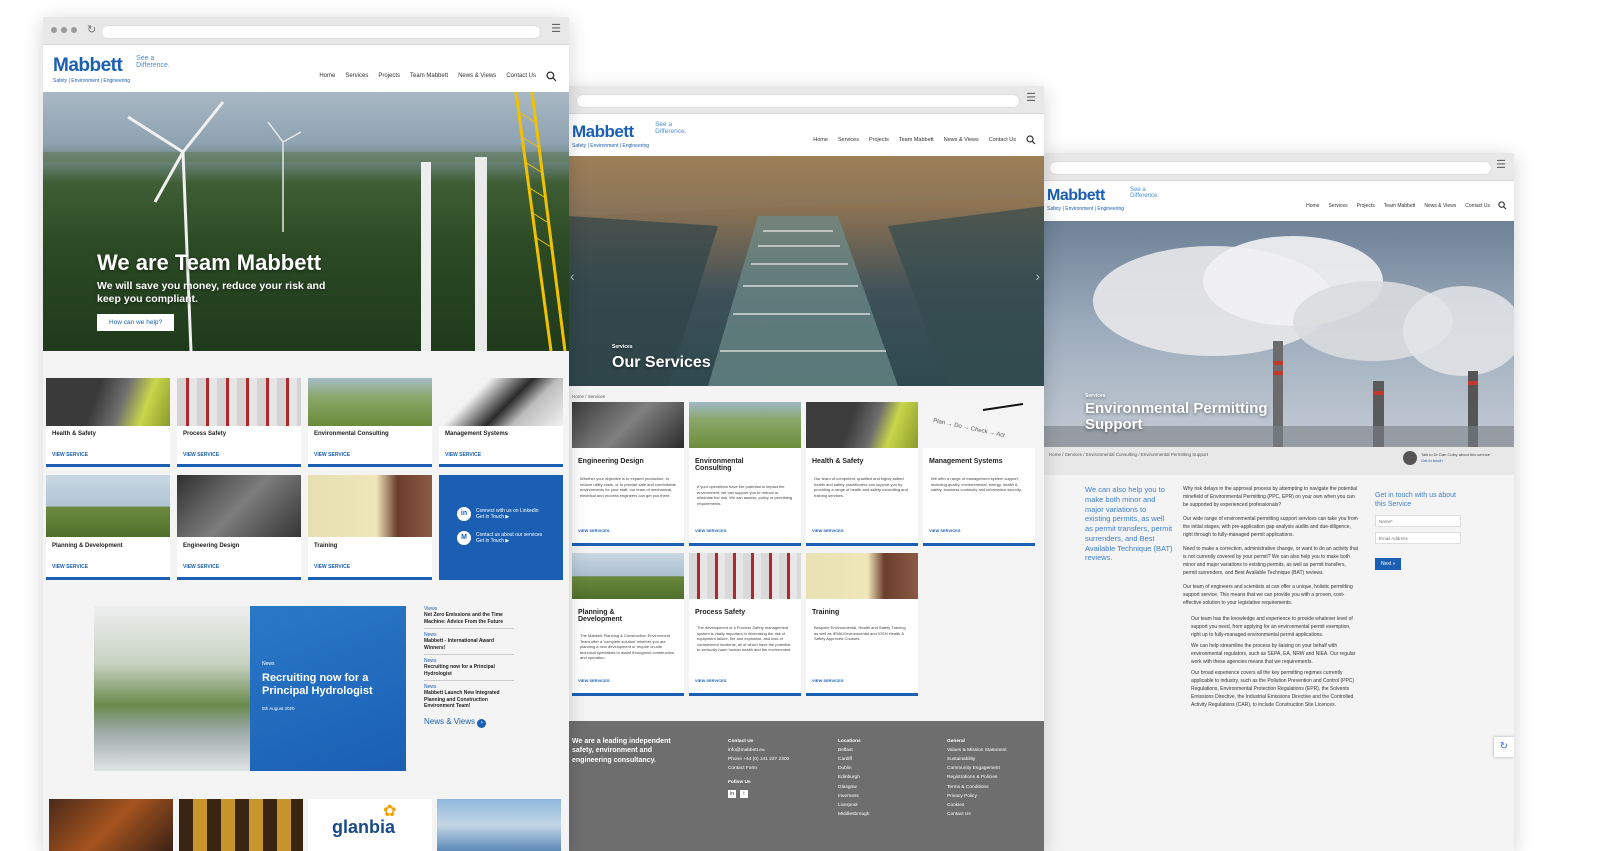  Describe the element at coordinates (853, 750) in the screenshot. I see `location-link: Belfast` at that location.